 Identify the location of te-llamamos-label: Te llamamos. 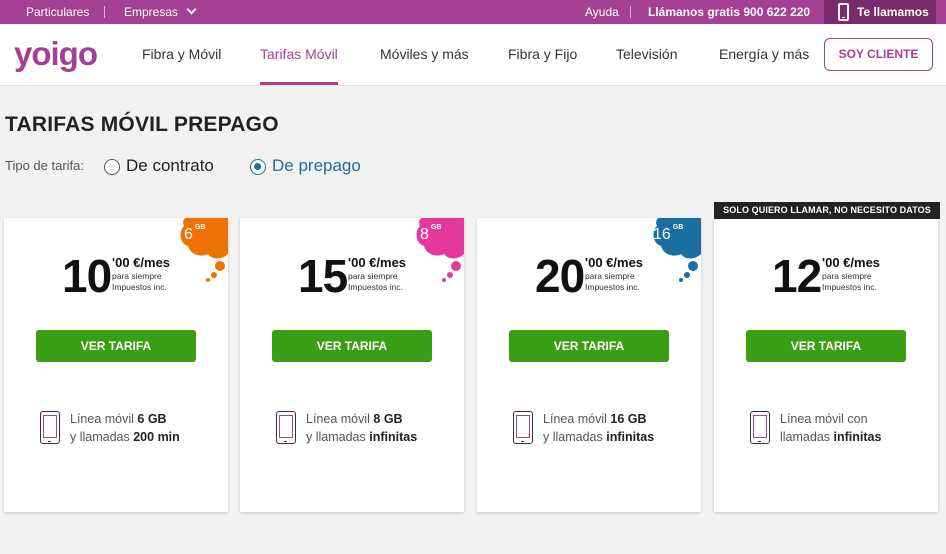
(893, 12).